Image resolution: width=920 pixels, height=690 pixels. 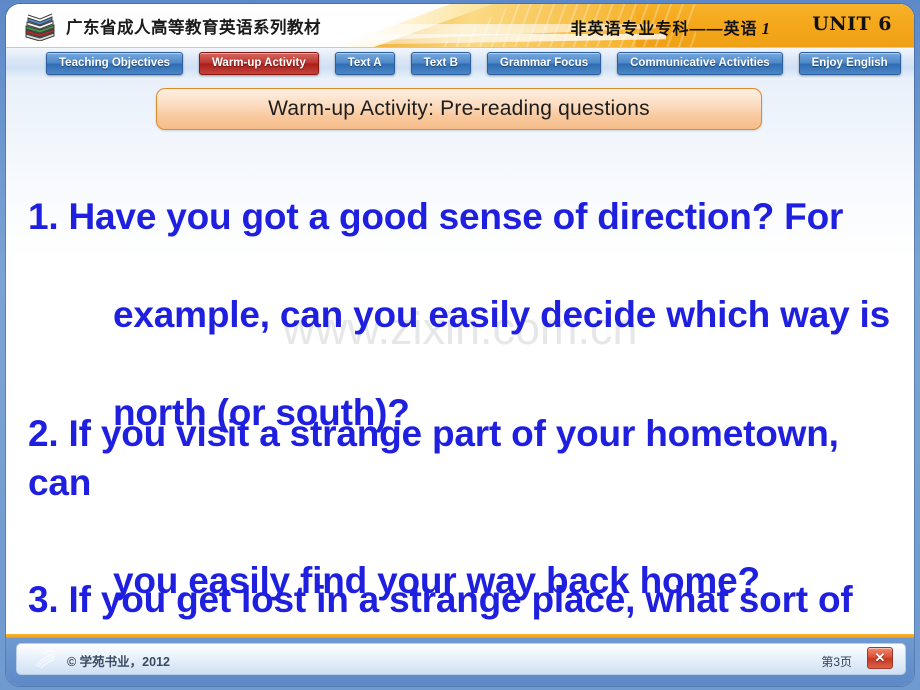 I want to click on books-stack-icon, so click(x=40, y=27).